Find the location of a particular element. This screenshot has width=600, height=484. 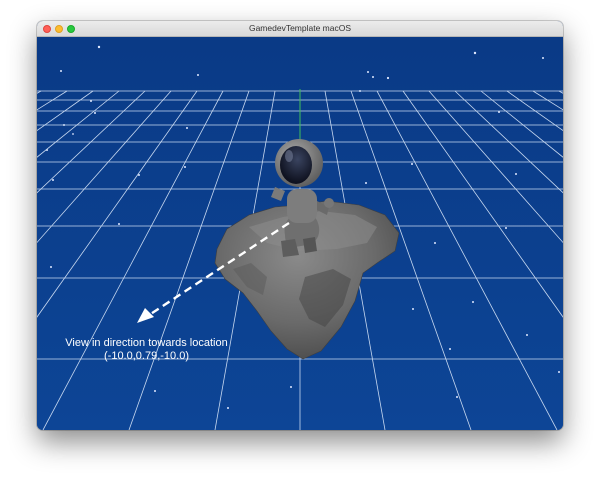

window-title: GamedevTemplate macOS is located at coordinates (300, 28).